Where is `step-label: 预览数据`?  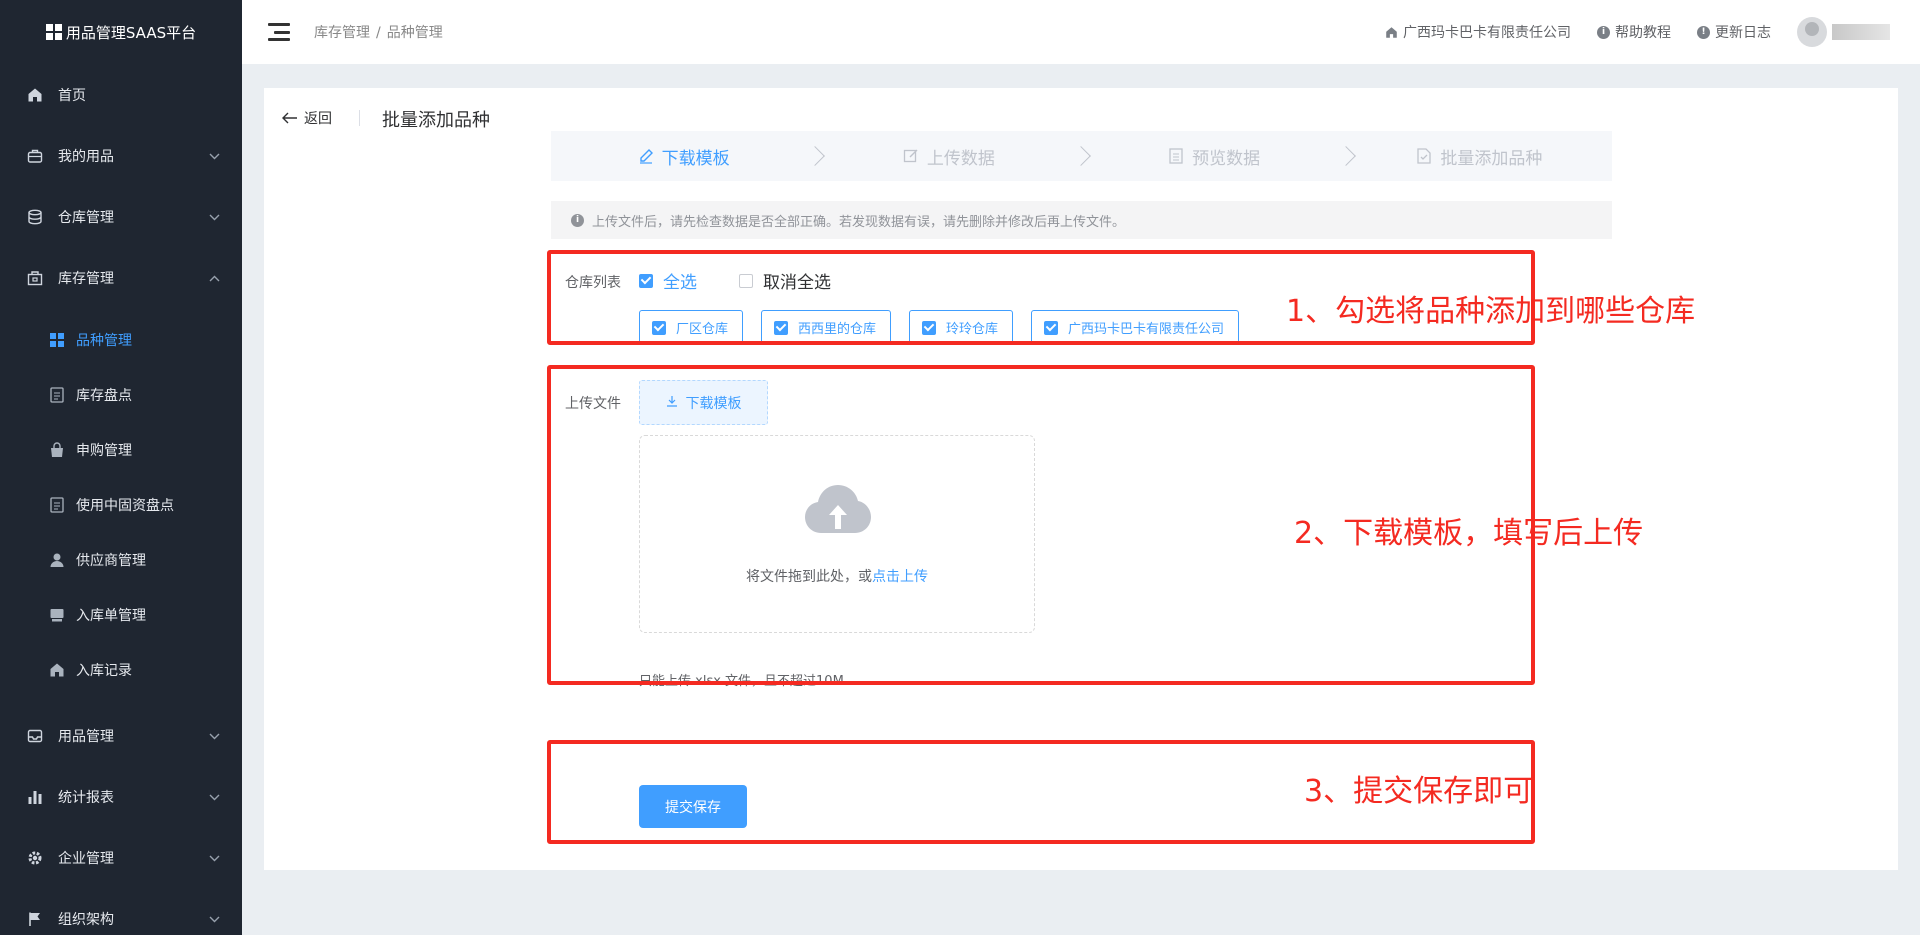
step-label: 预览数据 is located at coordinates (1226, 158).